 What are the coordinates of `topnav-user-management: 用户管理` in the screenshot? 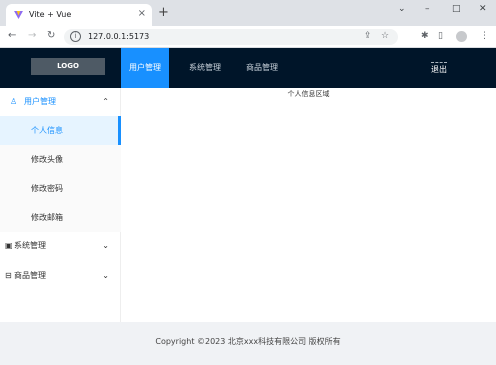 It's located at (145, 68).